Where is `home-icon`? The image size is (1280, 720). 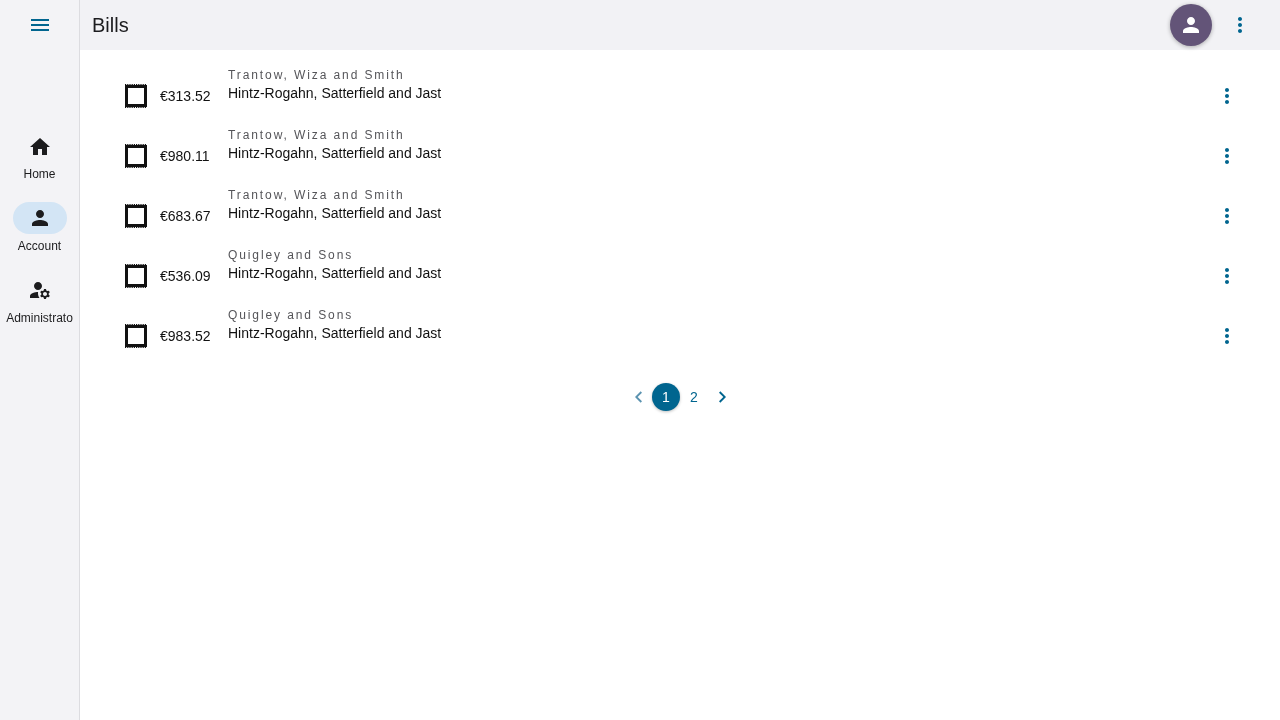 home-icon is located at coordinates (39, 146).